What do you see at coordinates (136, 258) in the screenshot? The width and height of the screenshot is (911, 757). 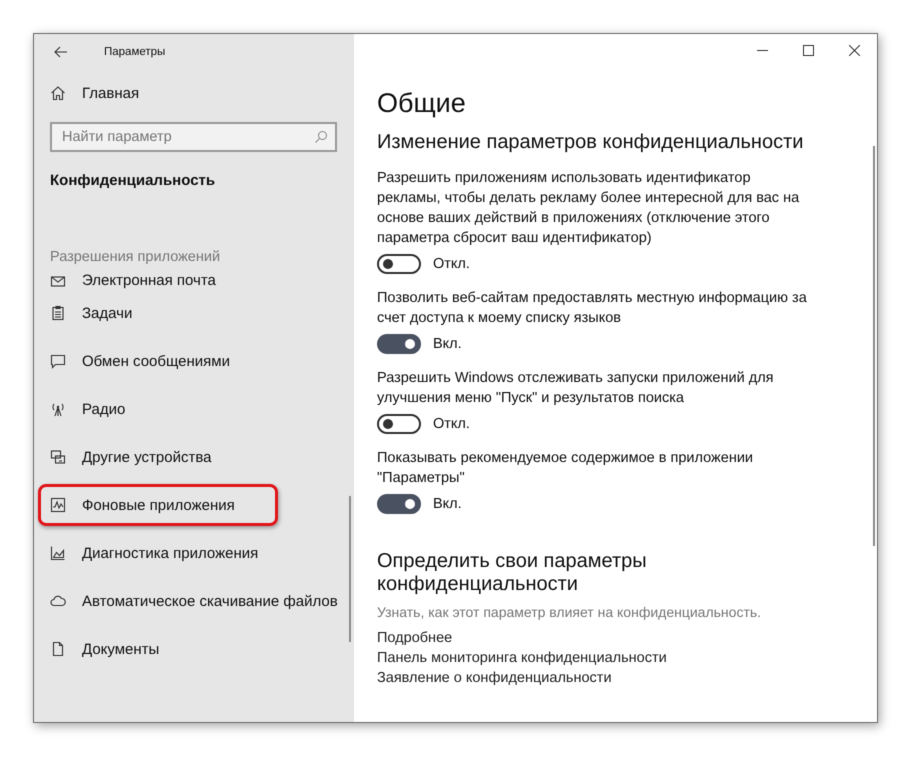 I see `group-label: Разрешения приложений` at bounding box center [136, 258].